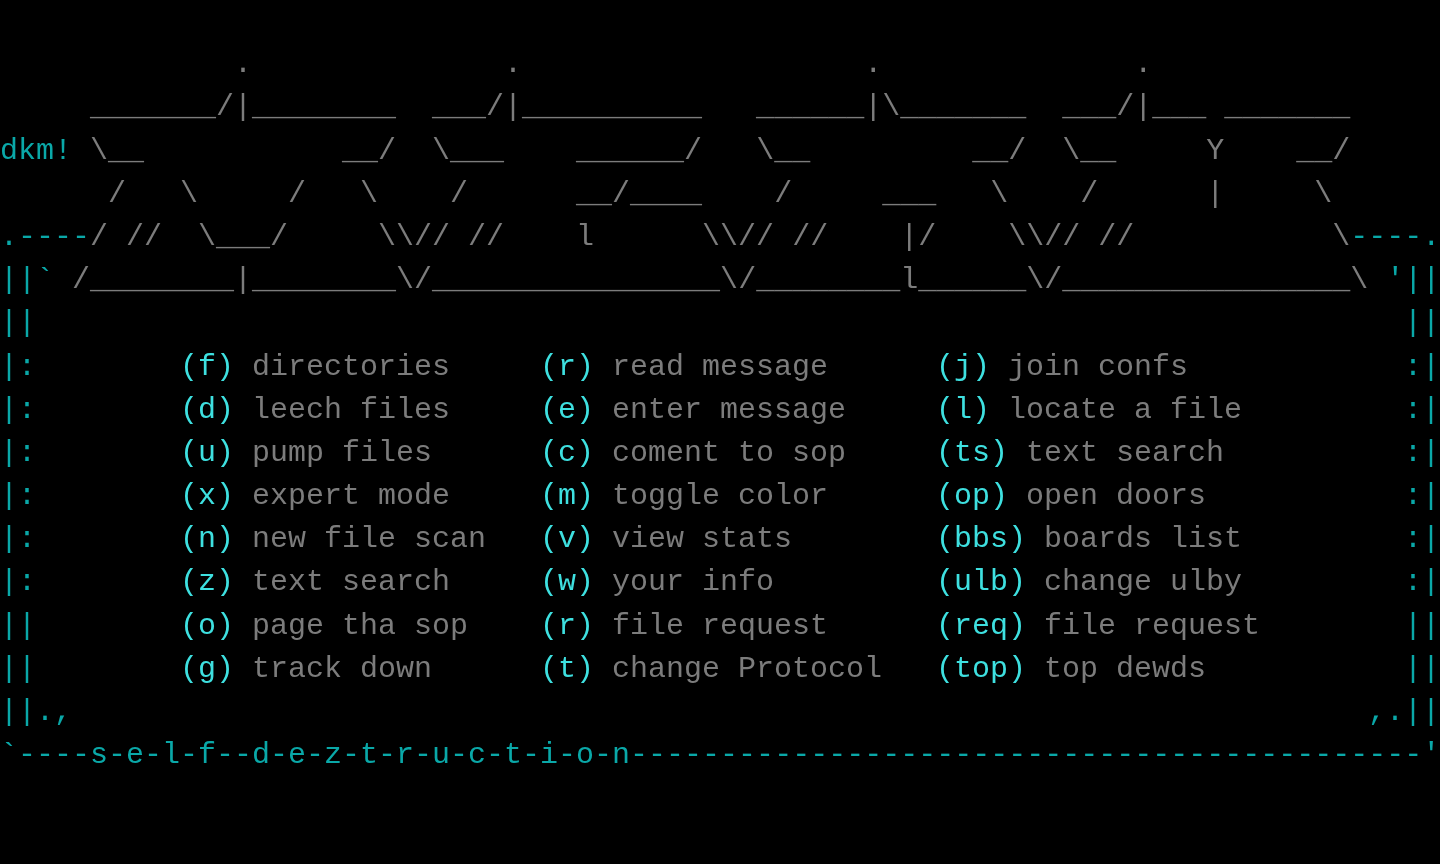 This screenshot has height=864, width=1440. I want to click on ascii-logo-line: / \ / \ / __/____ / ___ \ / | \, so click(720, 194).